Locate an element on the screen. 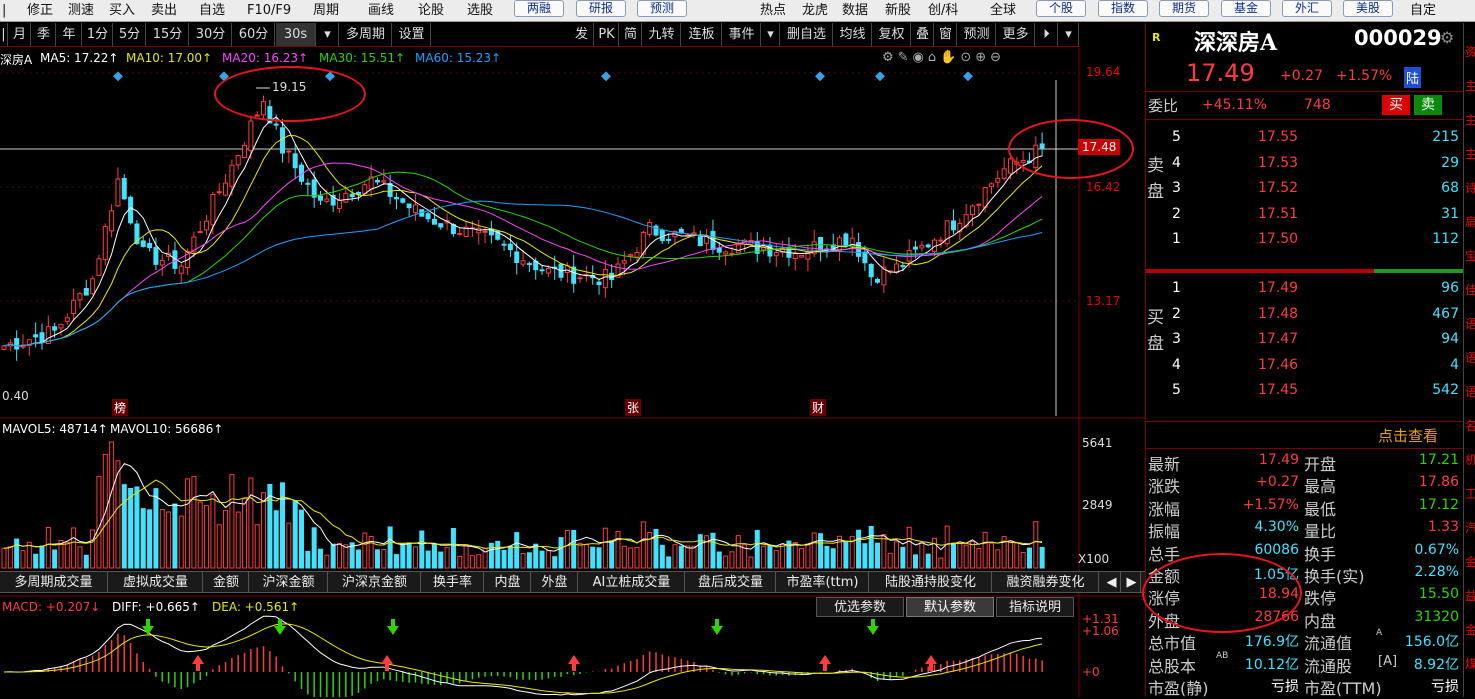 The width and height of the screenshot is (1475, 699). sell-button: 卖 is located at coordinates (1428, 105).